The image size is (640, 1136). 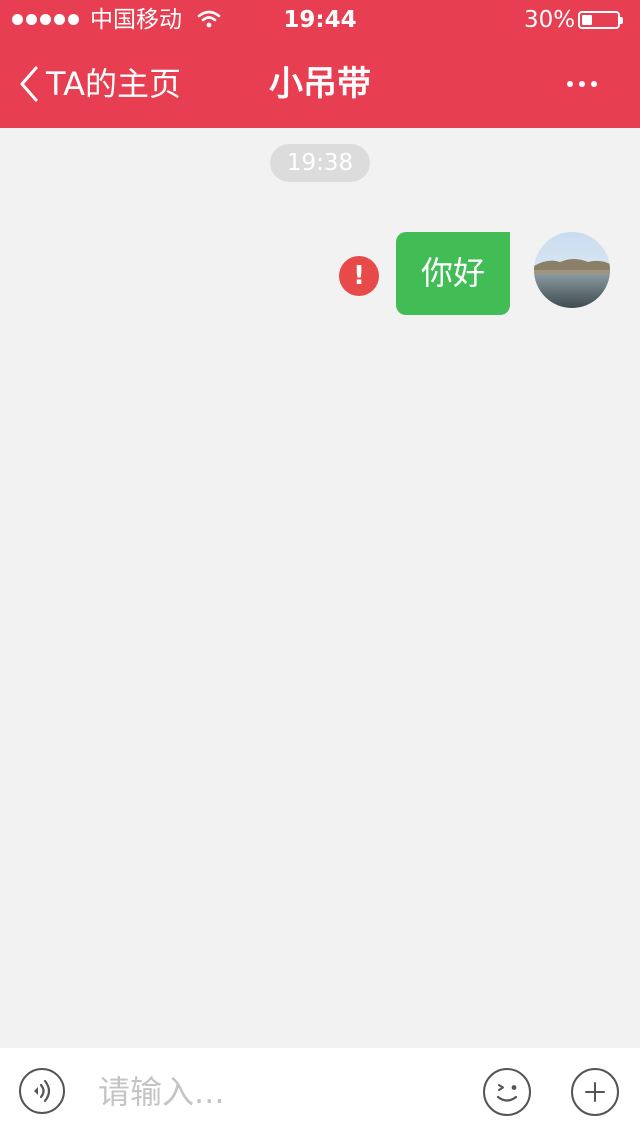 What do you see at coordinates (320, 163) in the screenshot?
I see `chat-timestamp: 19:38` at bounding box center [320, 163].